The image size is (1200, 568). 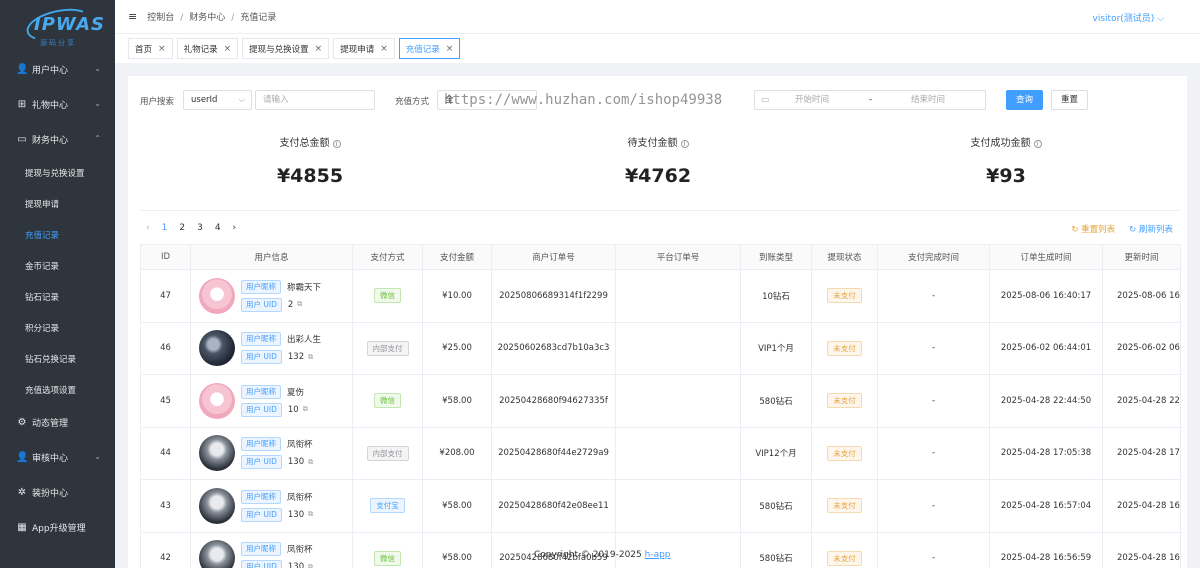 I want to click on tab-withdraw-requests: 提现申请 ×, so click(x=364, y=48).